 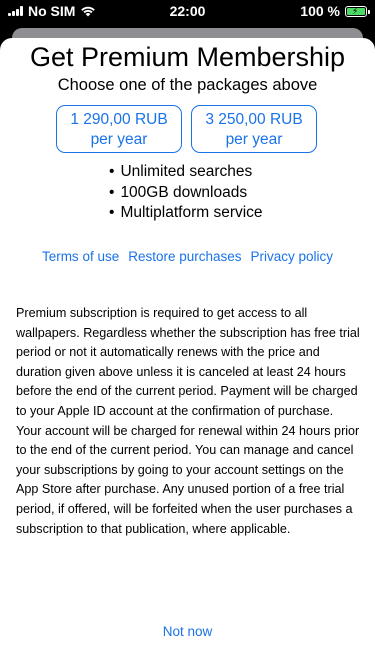 What do you see at coordinates (119, 129) in the screenshot?
I see `package-button-yearly-1: 1 290,00 RUB per year` at bounding box center [119, 129].